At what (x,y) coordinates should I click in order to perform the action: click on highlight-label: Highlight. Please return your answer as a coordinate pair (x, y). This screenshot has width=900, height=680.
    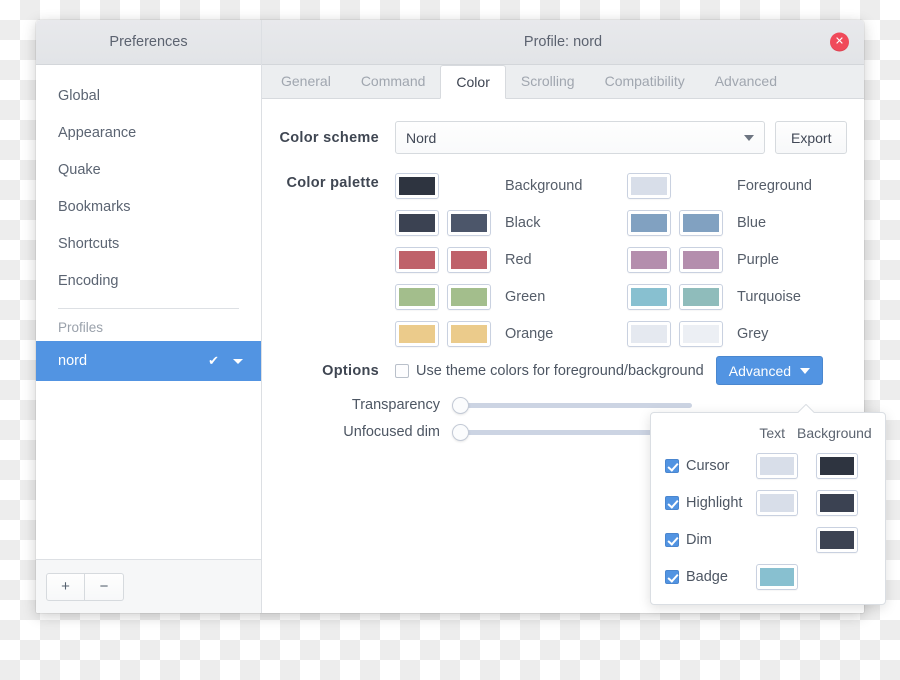
    Looking at the image, I should click on (714, 502).